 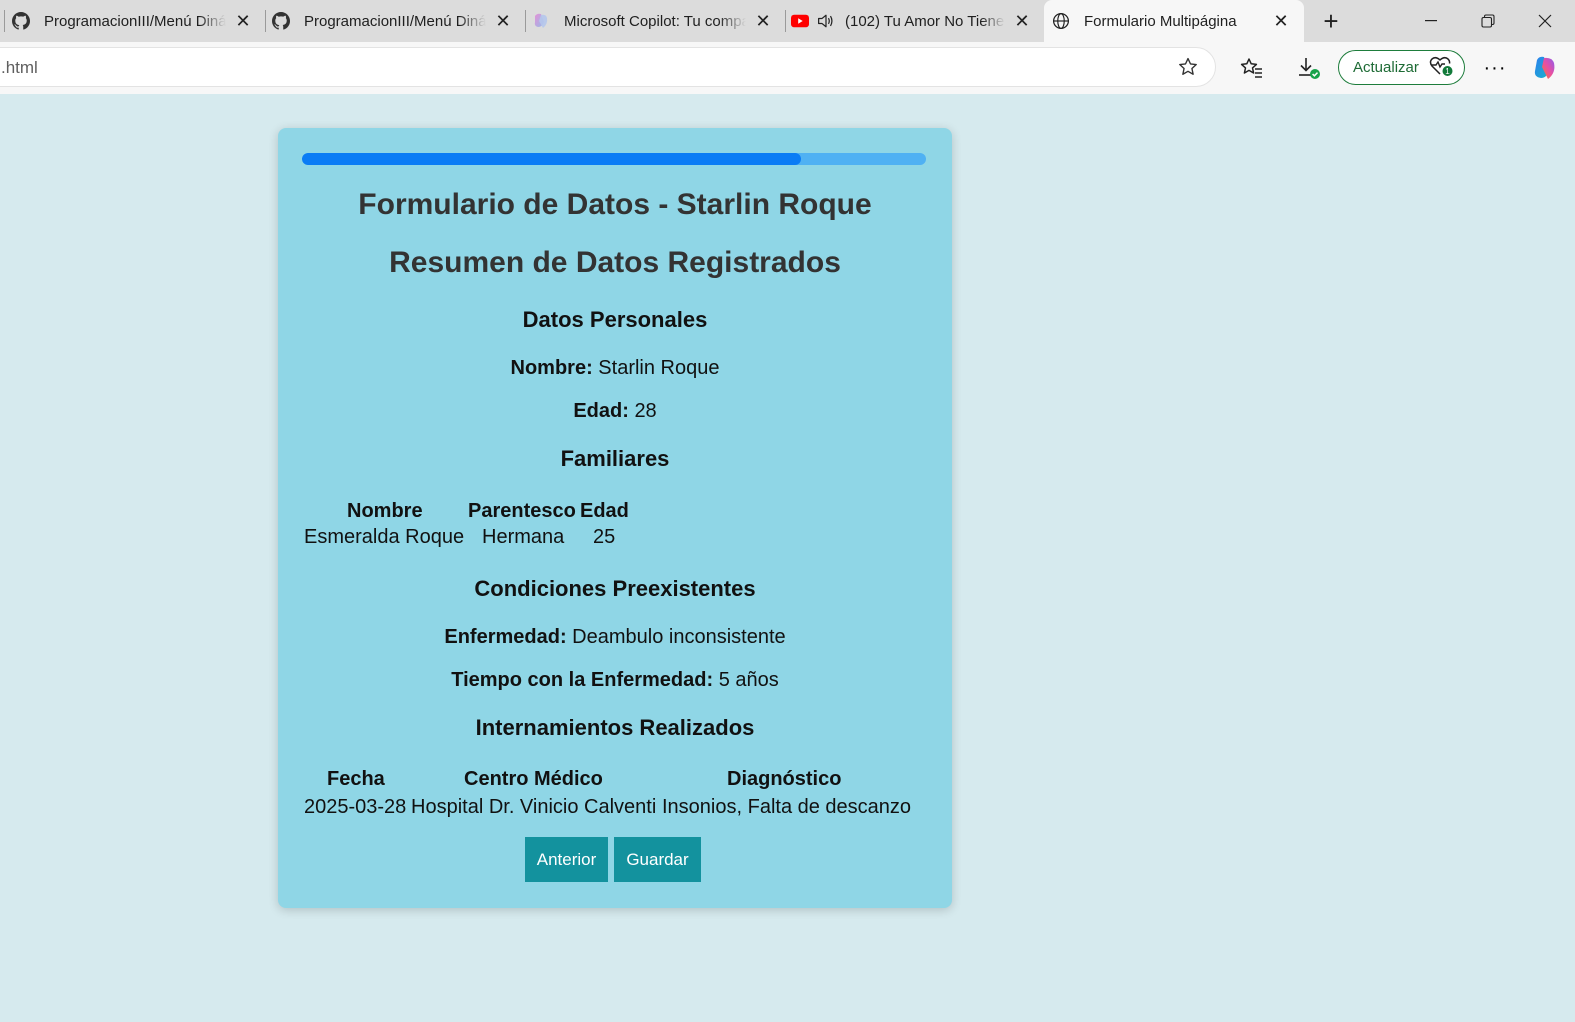 I want to click on health-heart-icon: 1, so click(x=1441, y=68).